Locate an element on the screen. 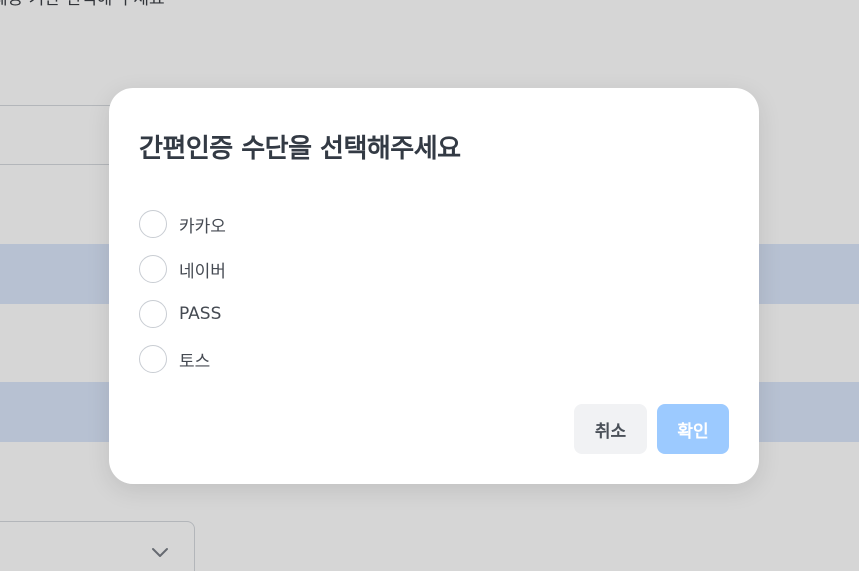 This screenshot has height=571, width=859. option-label: PASS is located at coordinates (200, 314).